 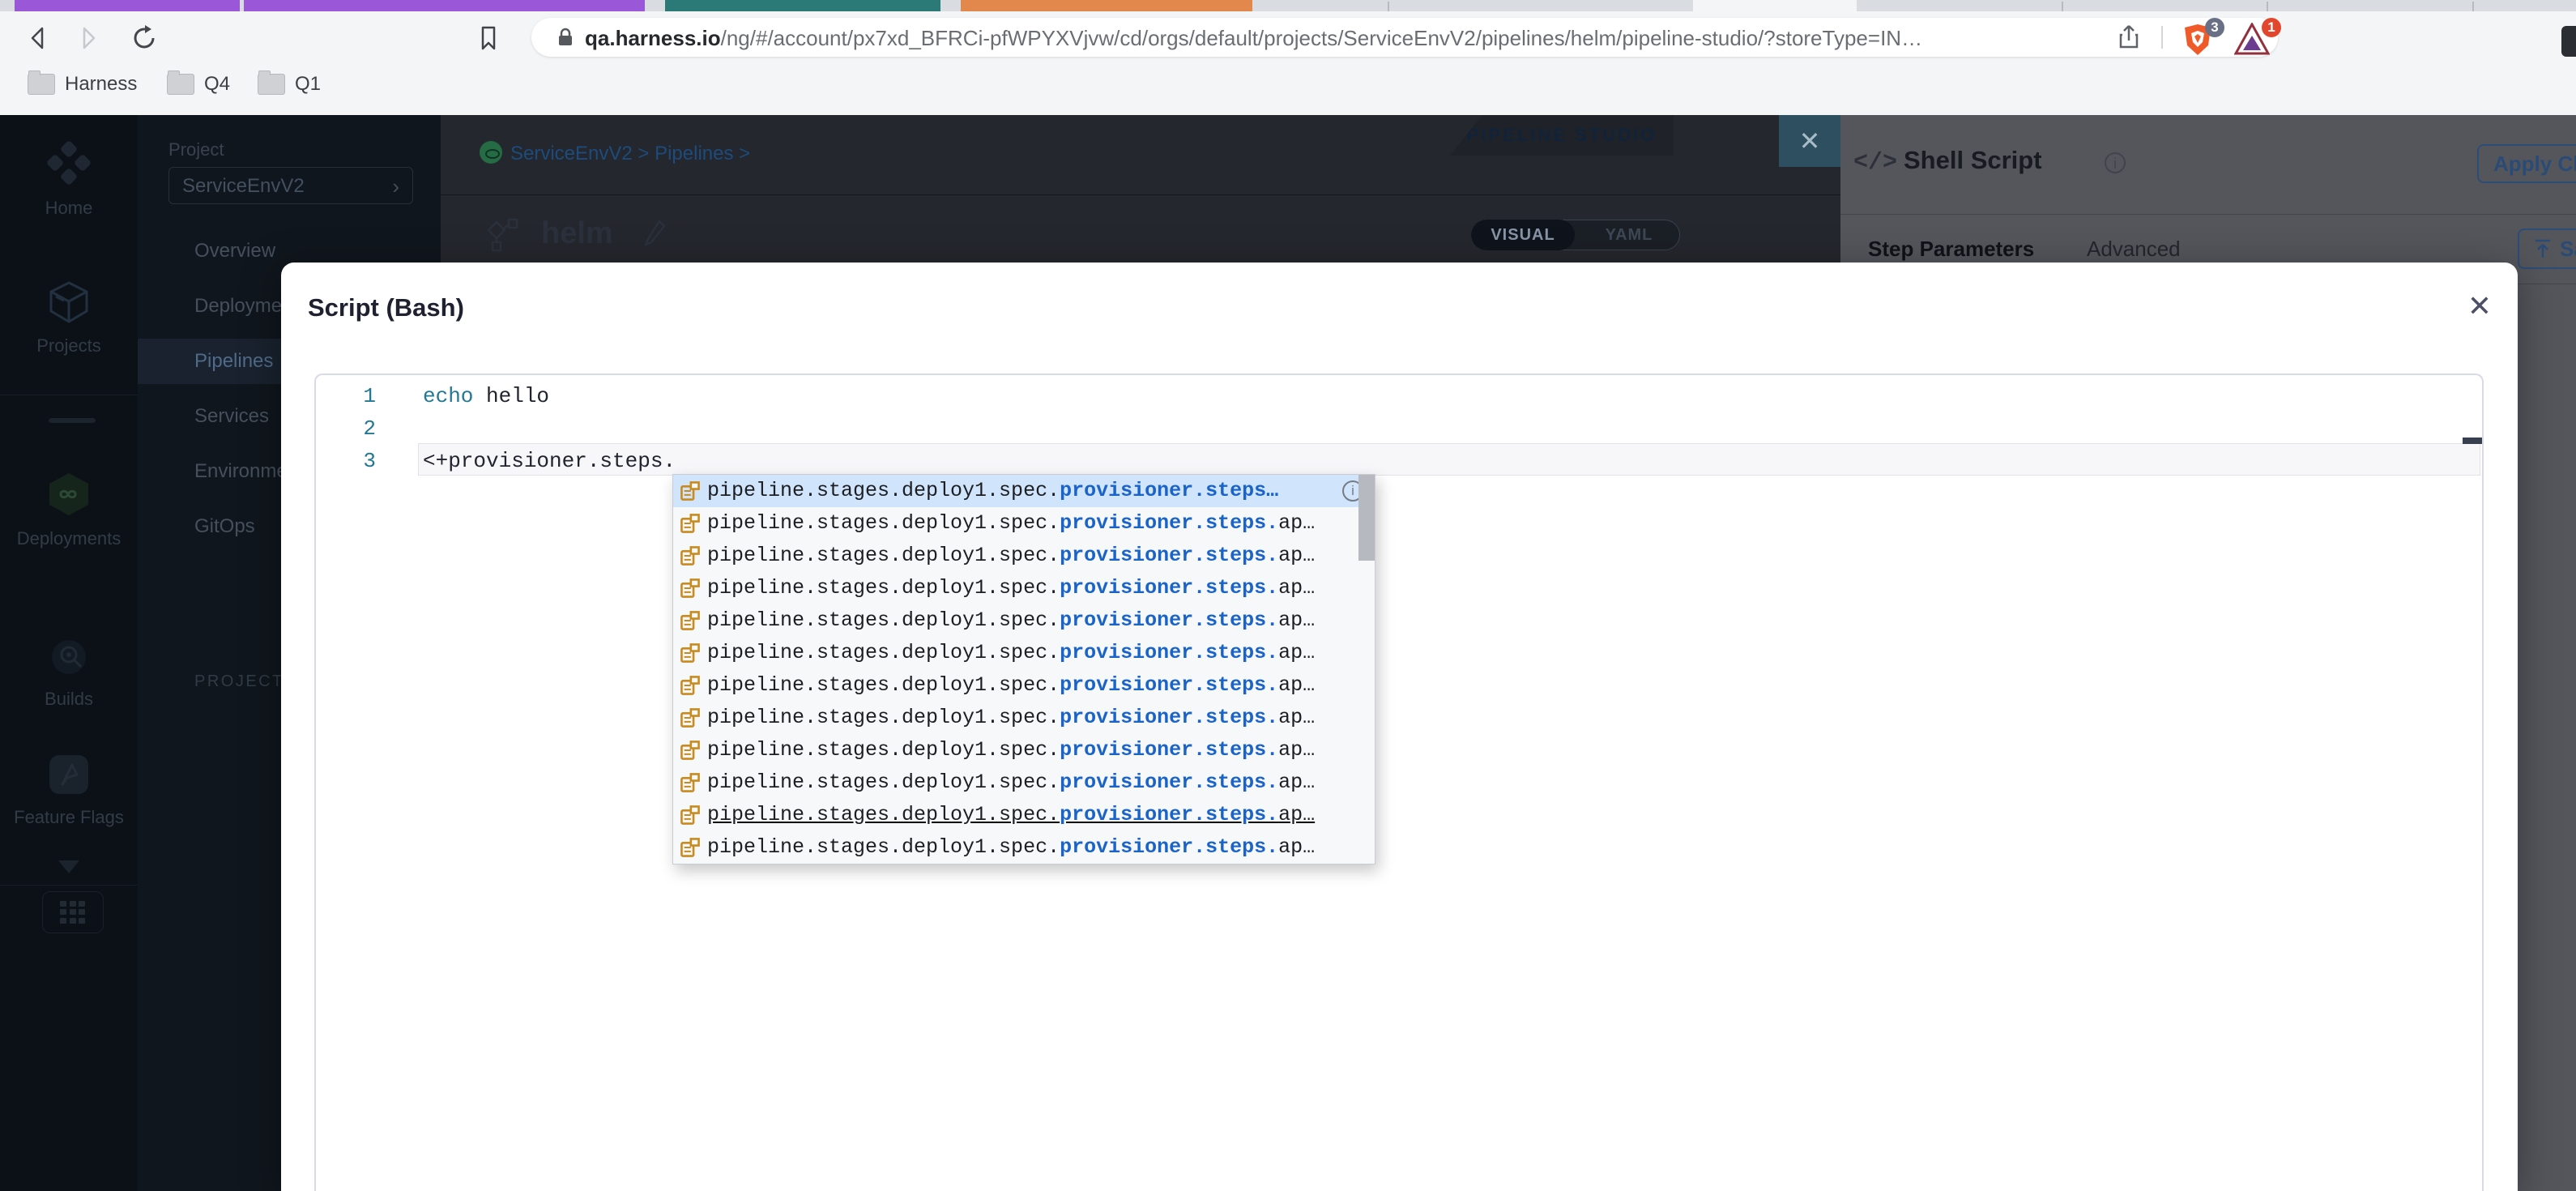 I want to click on bookmark-folder: Q4, so click(x=199, y=83).